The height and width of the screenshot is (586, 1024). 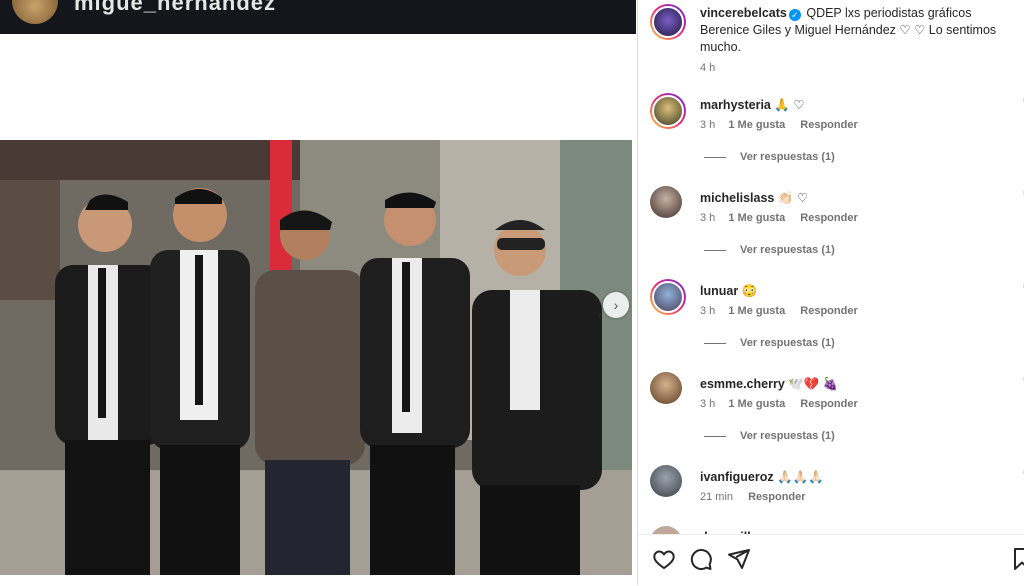 I want to click on comment-body: marhysteria 🙏 ♡, so click(x=752, y=105).